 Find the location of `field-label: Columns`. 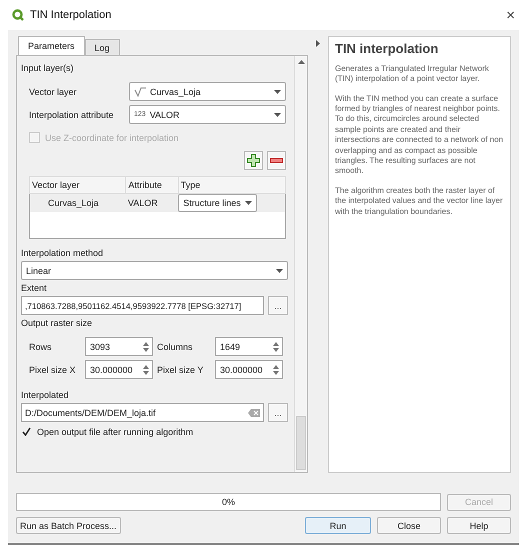

field-label: Columns is located at coordinates (175, 347).